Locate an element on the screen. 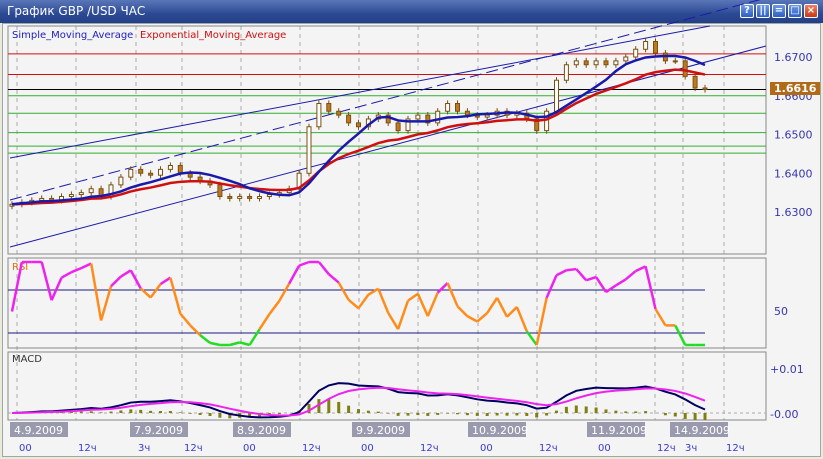 This screenshot has height=459, width=823. date-label: 11.9.2009 is located at coordinates (619, 430).